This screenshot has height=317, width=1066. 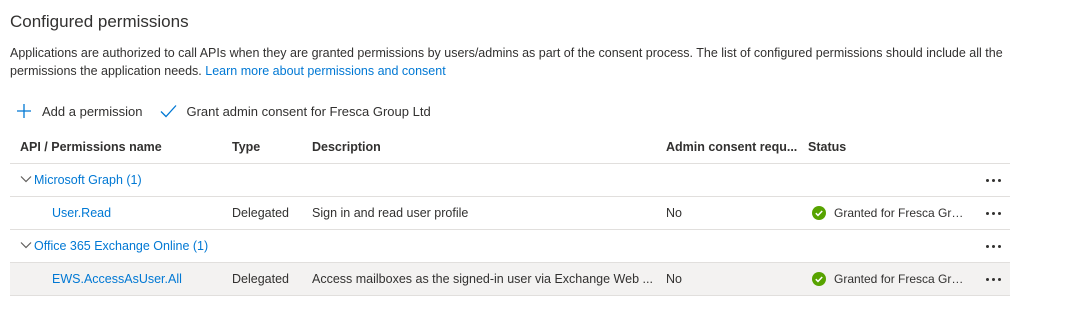 What do you see at coordinates (893, 147) in the screenshot?
I see `column-header-status: Status` at bounding box center [893, 147].